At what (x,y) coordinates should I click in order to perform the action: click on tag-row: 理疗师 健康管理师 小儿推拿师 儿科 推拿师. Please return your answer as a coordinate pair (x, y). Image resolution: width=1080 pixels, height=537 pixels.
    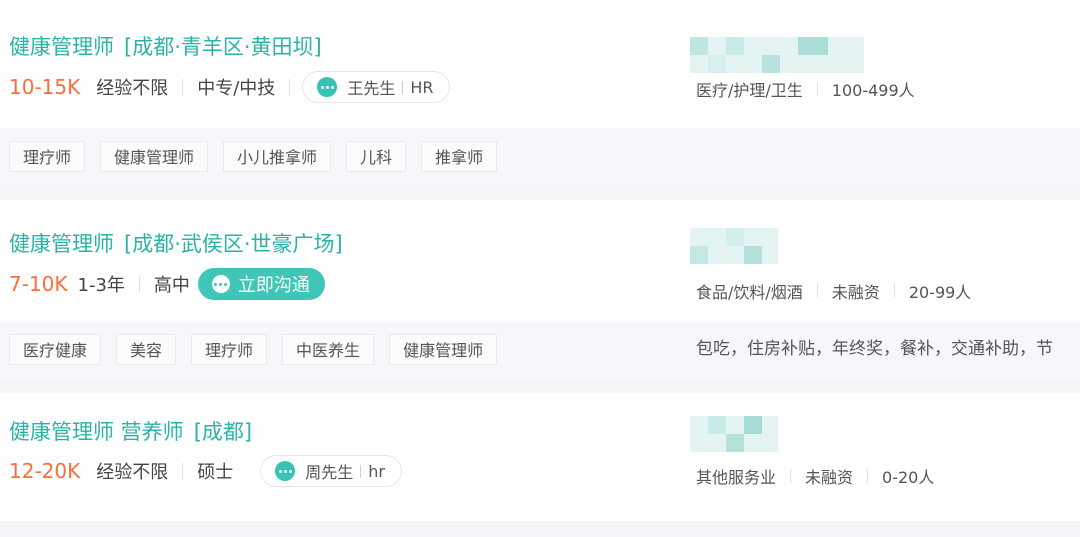
    Looking at the image, I should click on (540, 157).